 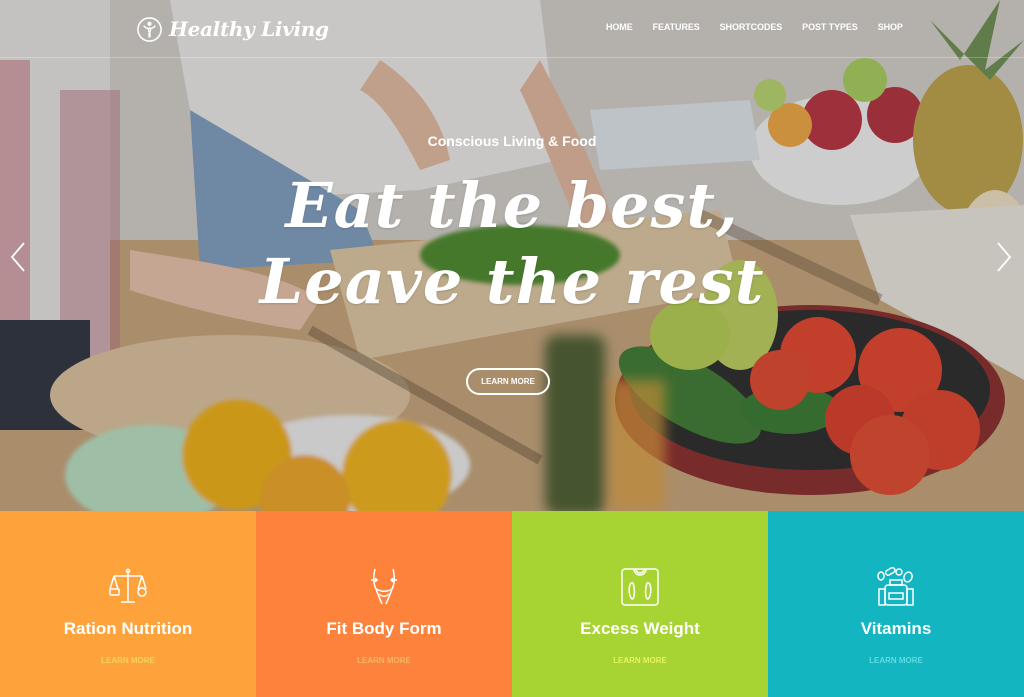 What do you see at coordinates (128, 585) in the screenshot?
I see `balance-scale-icon` at bounding box center [128, 585].